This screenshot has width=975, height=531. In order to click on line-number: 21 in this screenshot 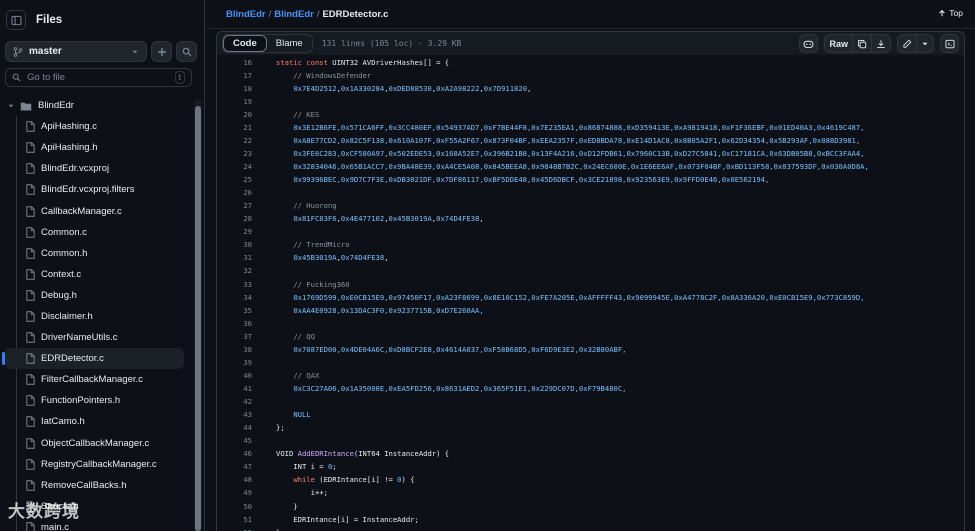, I will do `click(234, 127)`.